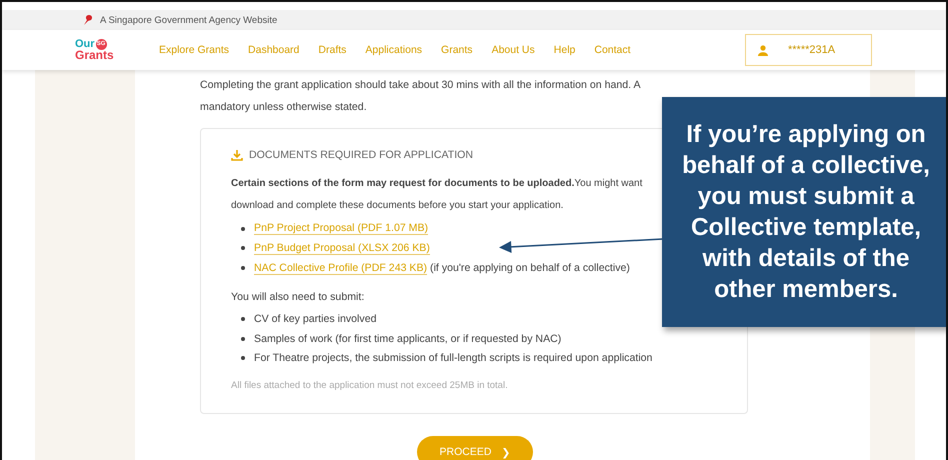  What do you see at coordinates (237, 155) in the screenshot?
I see `download-icon` at bounding box center [237, 155].